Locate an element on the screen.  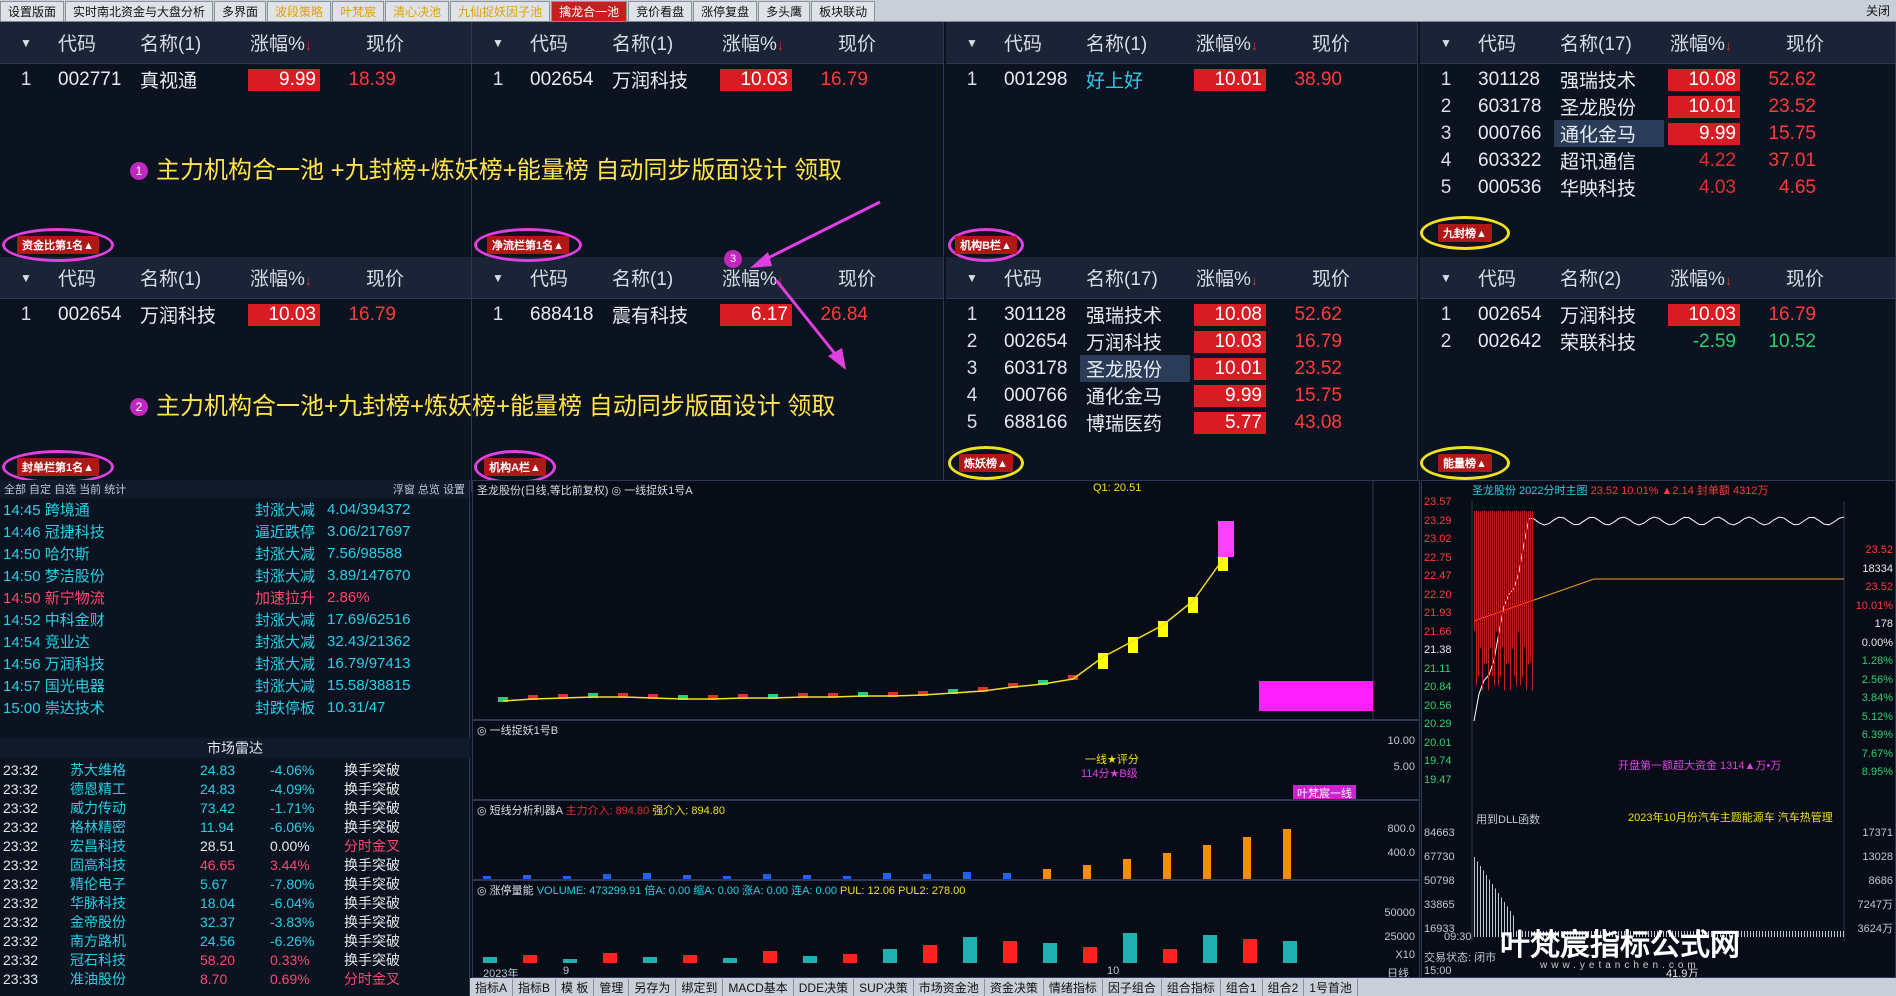
bottom-tab-1: 指标B is located at coordinates (535, 987).